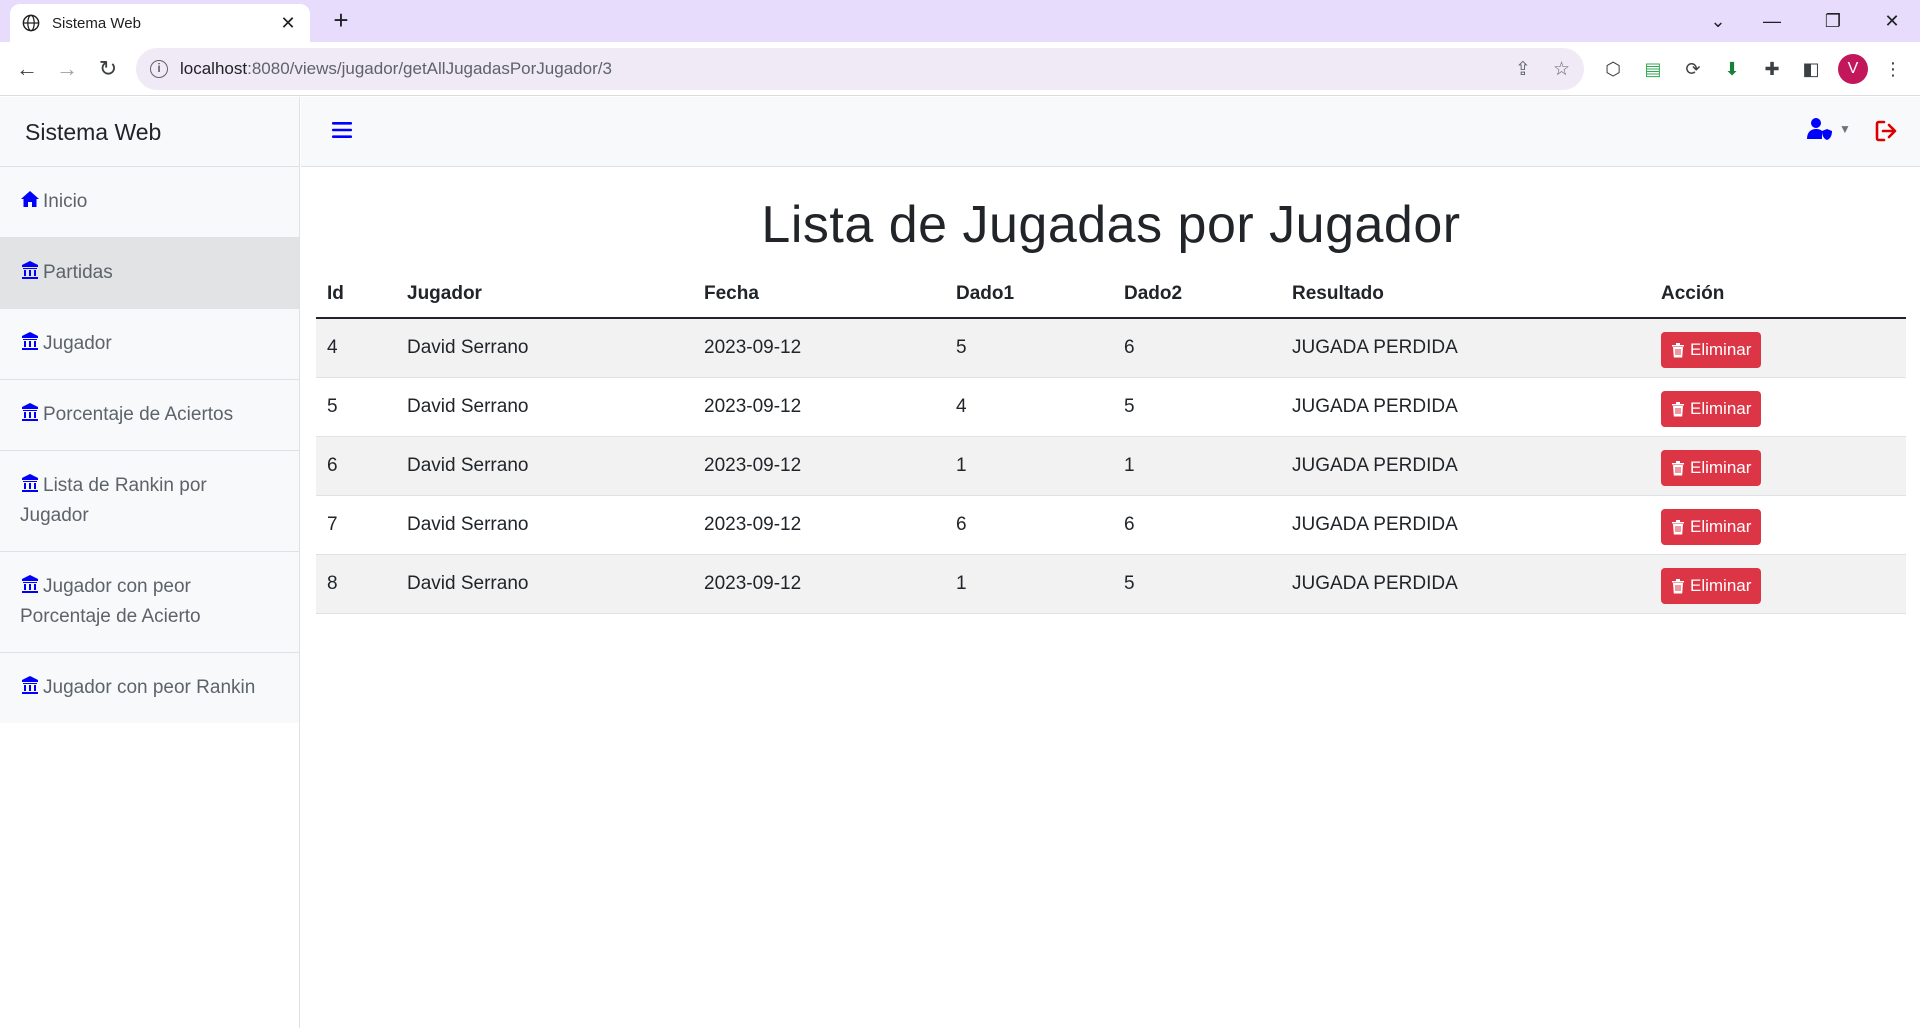 This screenshot has height=1028, width=1920. What do you see at coordinates (1029, 348) in the screenshot?
I see `cell-dado1: 5` at bounding box center [1029, 348].